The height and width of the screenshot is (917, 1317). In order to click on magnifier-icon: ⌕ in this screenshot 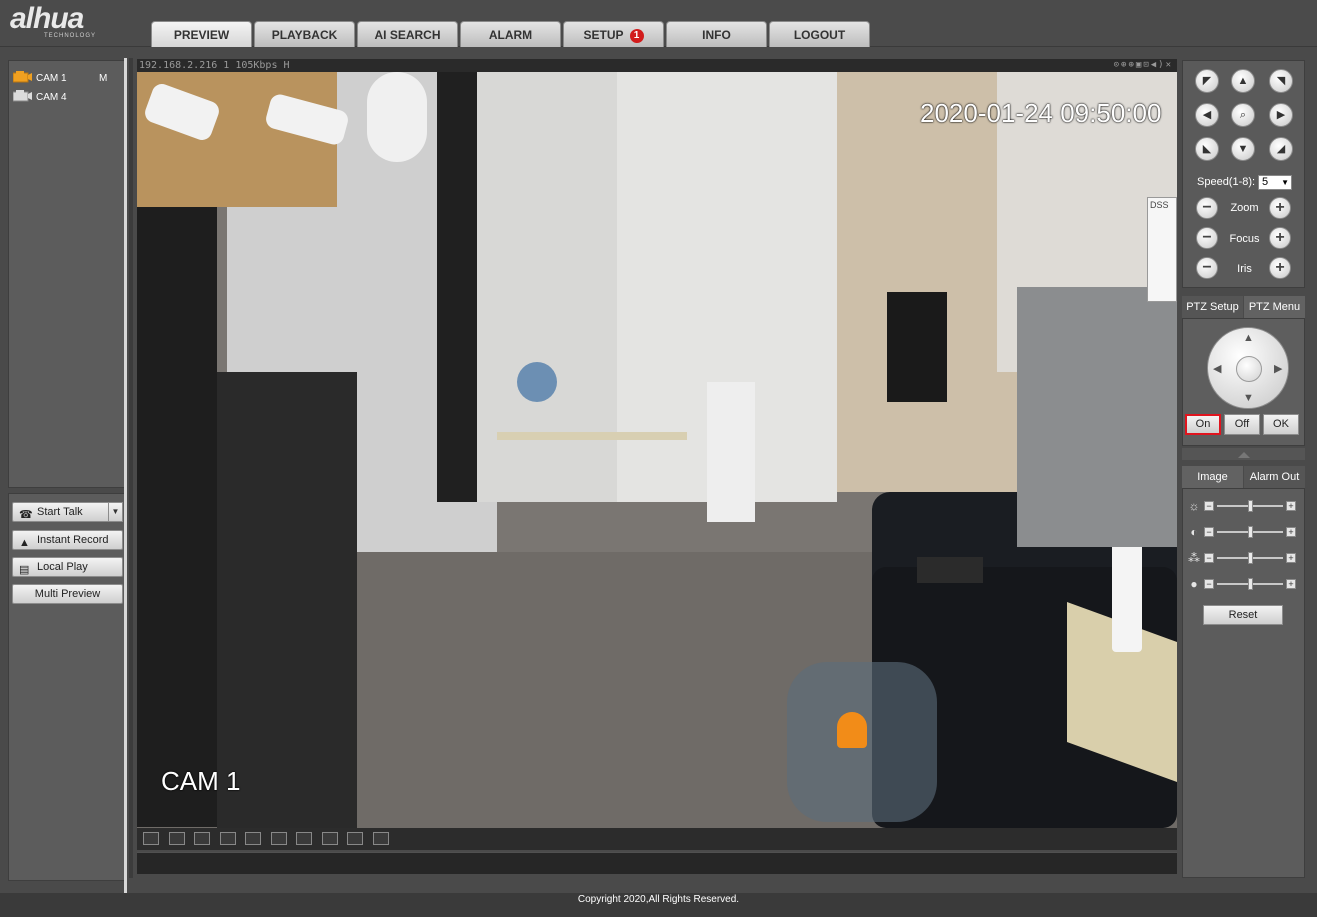, I will do `click(1243, 115)`.